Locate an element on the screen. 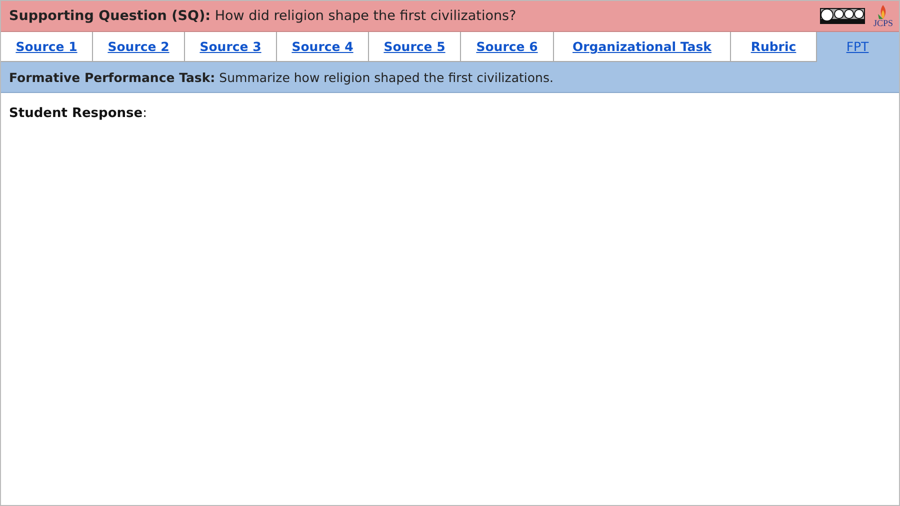 The width and height of the screenshot is (900, 506). source-tab: Organizational Task is located at coordinates (642, 47).